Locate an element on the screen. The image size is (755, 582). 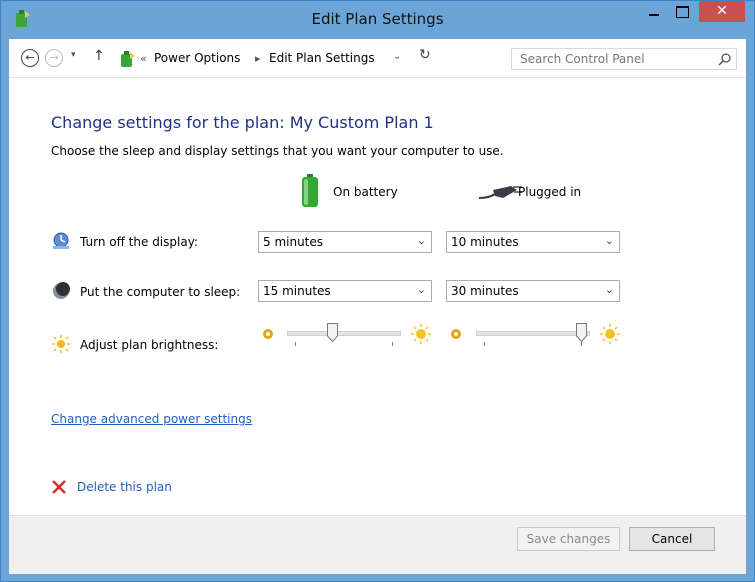
sleep-plugged-value: 30 minutes is located at coordinates (485, 291).